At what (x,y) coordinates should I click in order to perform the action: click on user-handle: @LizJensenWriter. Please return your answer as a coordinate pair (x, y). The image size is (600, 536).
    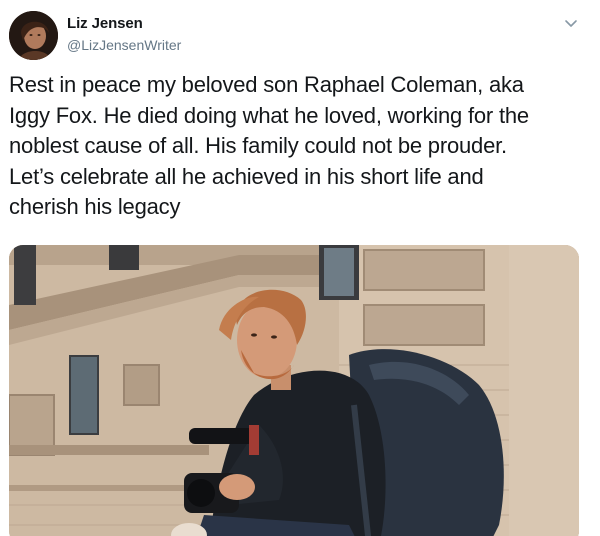
    Looking at the image, I should click on (124, 45).